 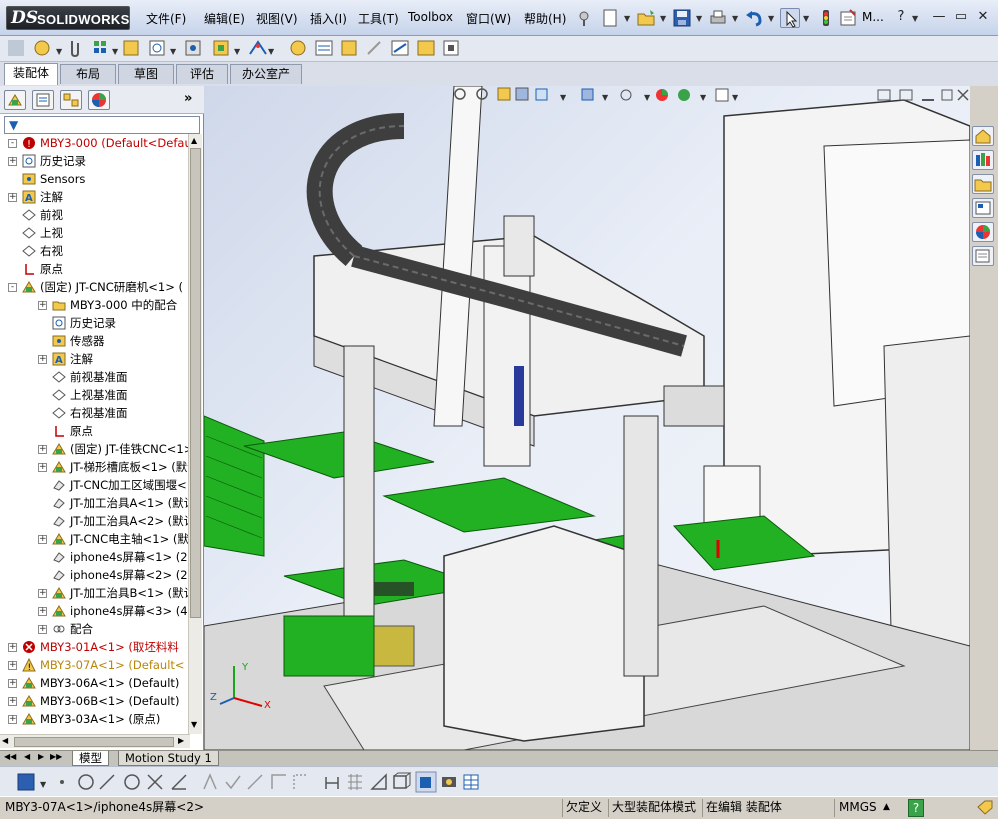 What do you see at coordinates (499, 758) in the screenshot?
I see `model-tabs: ◀◀ ◀ ▶ ▶▶ 模型 Motion Study 1` at bounding box center [499, 758].